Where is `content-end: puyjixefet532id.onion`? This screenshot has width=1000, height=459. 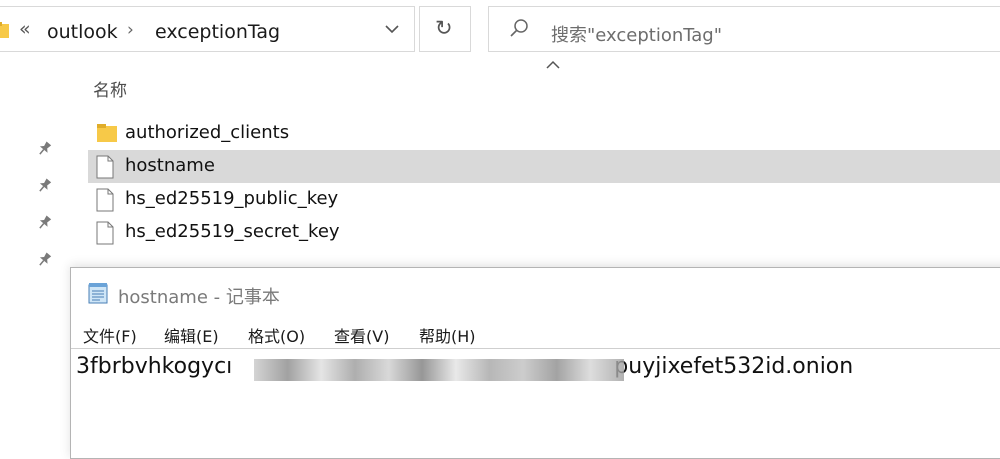 content-end: puyjixefet532id.onion is located at coordinates (734, 366).